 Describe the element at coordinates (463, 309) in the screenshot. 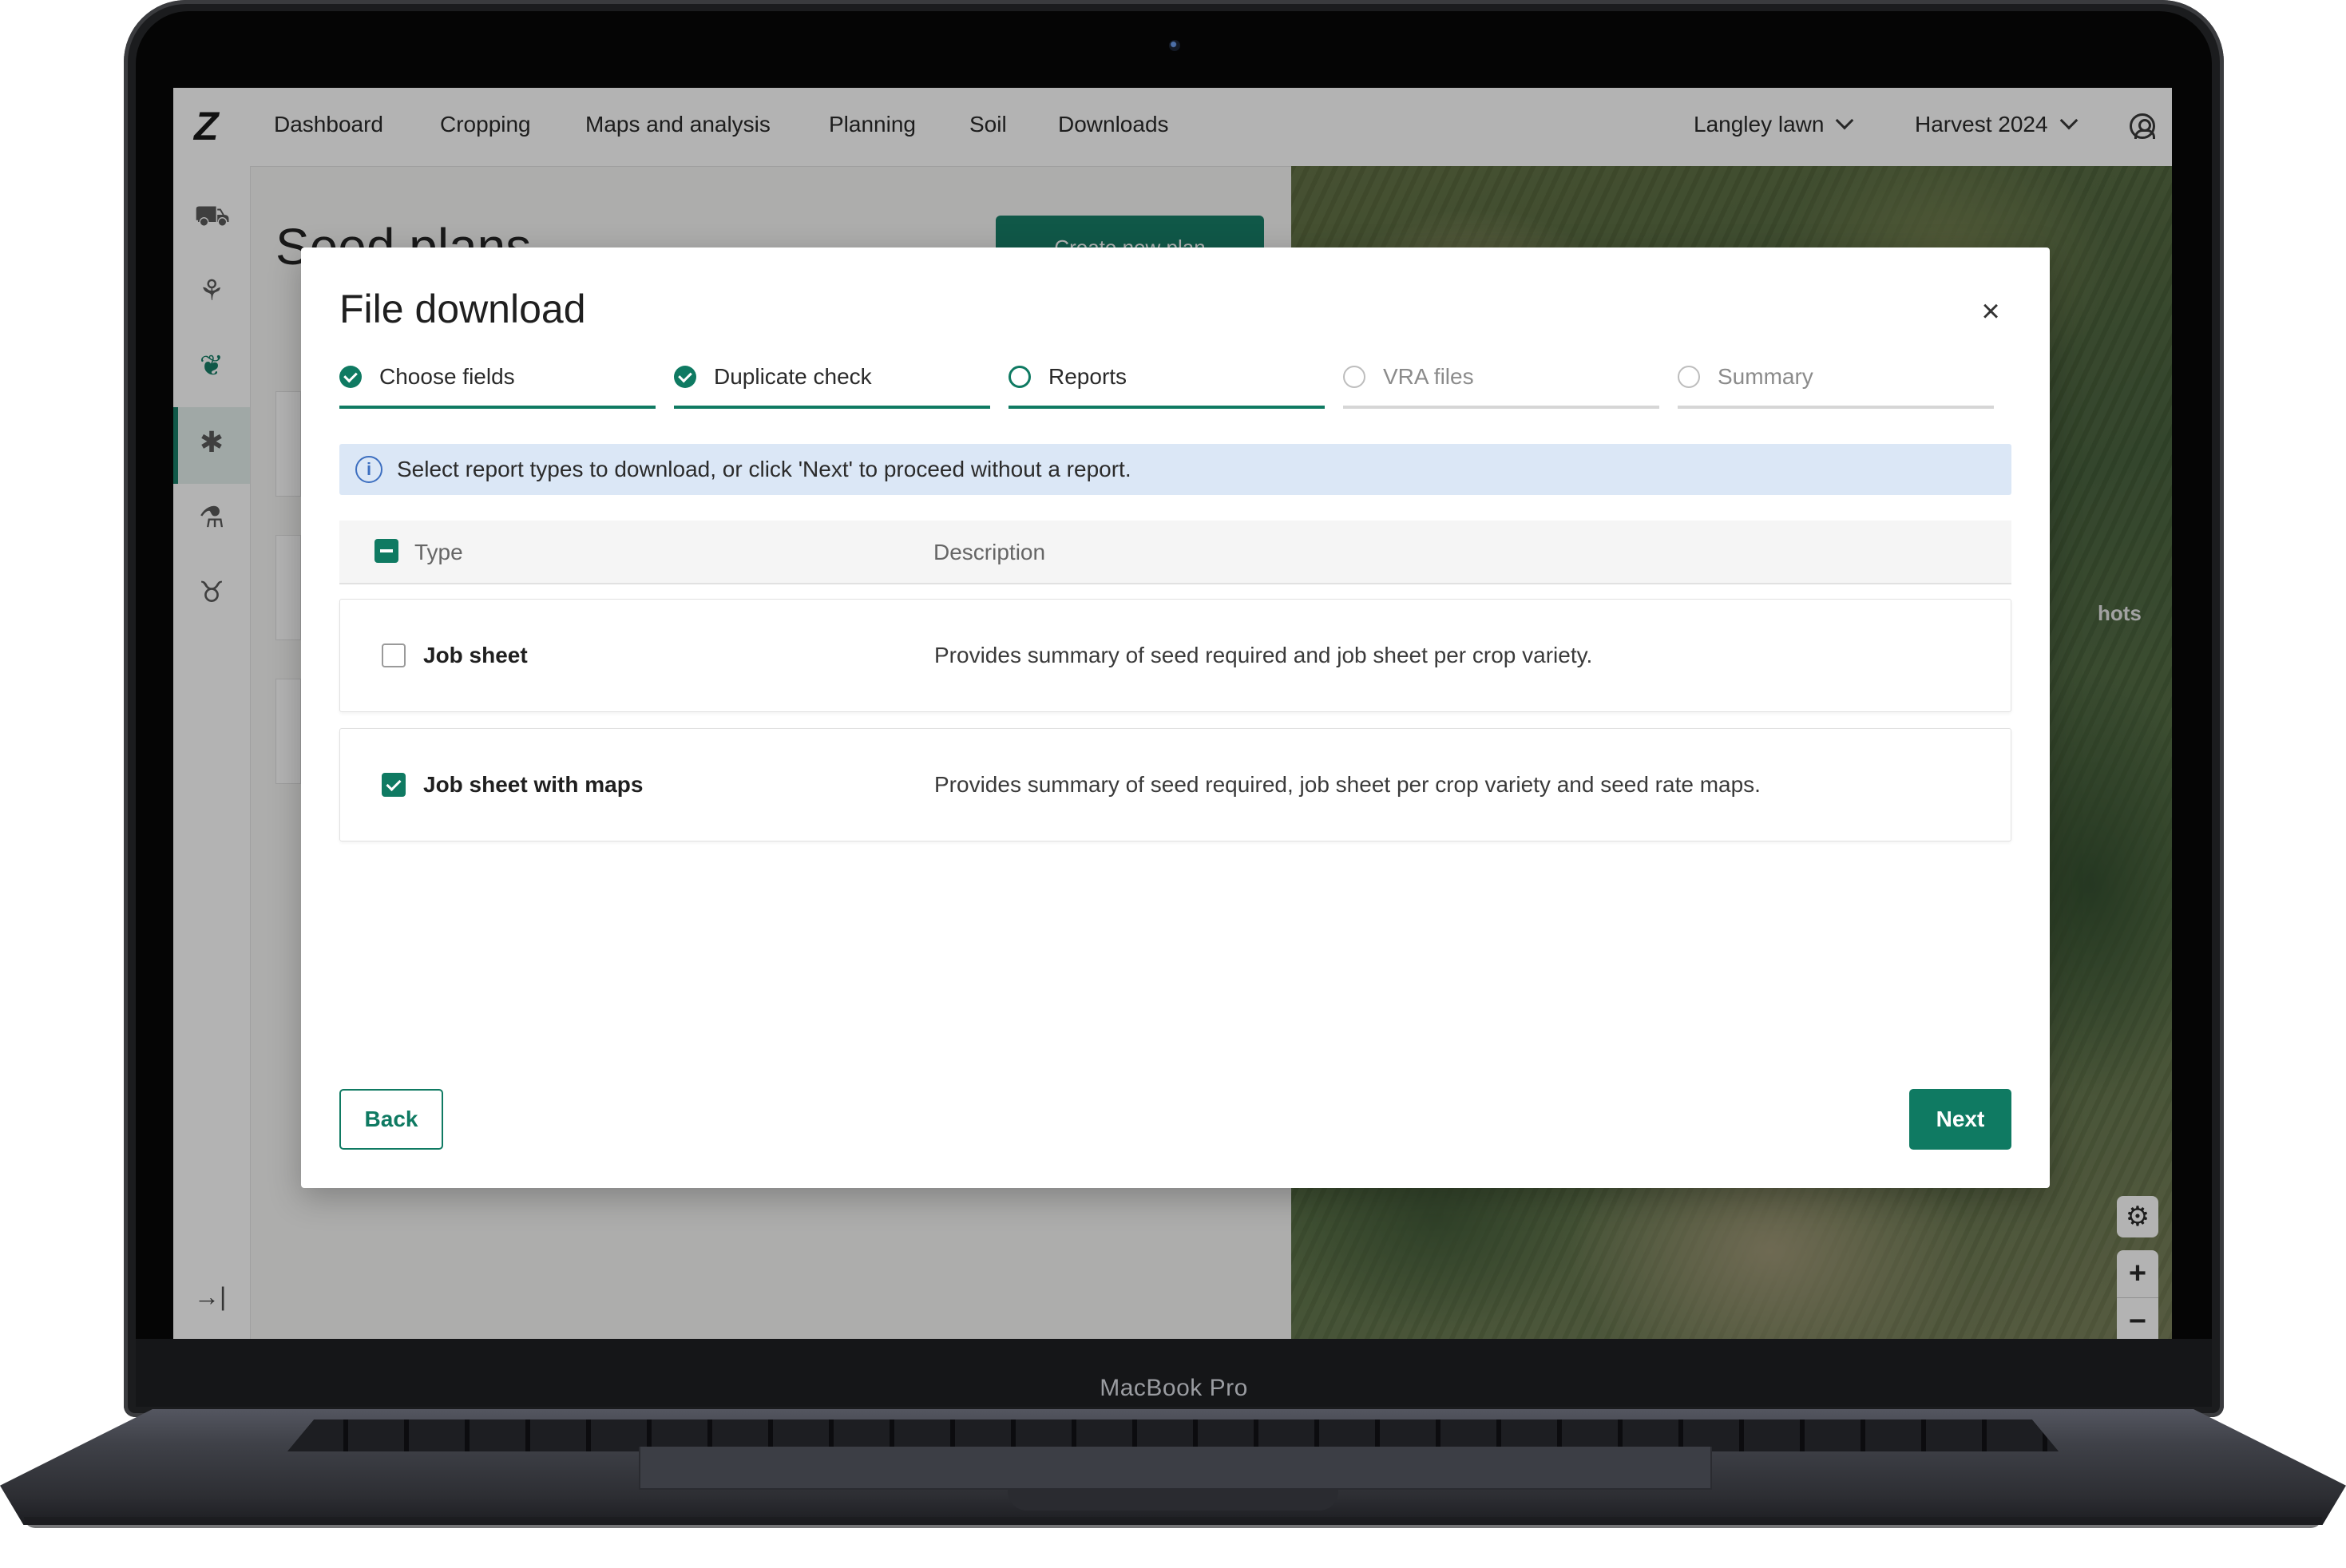

I see `dialog-title: File download` at that location.